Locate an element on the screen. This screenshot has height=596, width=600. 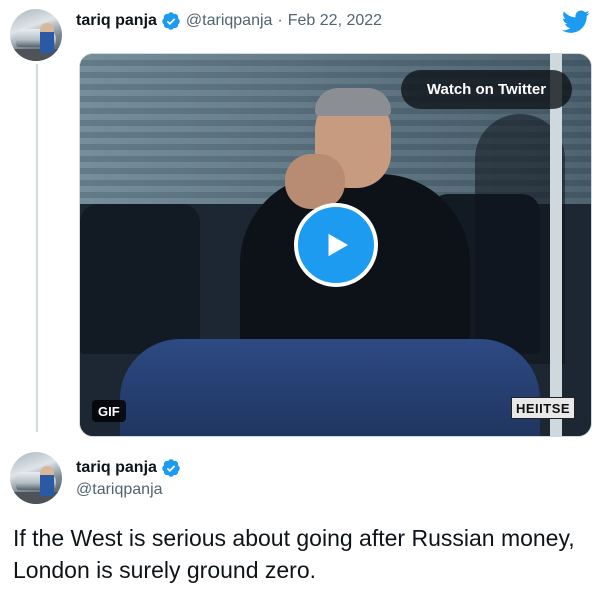
play-button is located at coordinates (336, 245).